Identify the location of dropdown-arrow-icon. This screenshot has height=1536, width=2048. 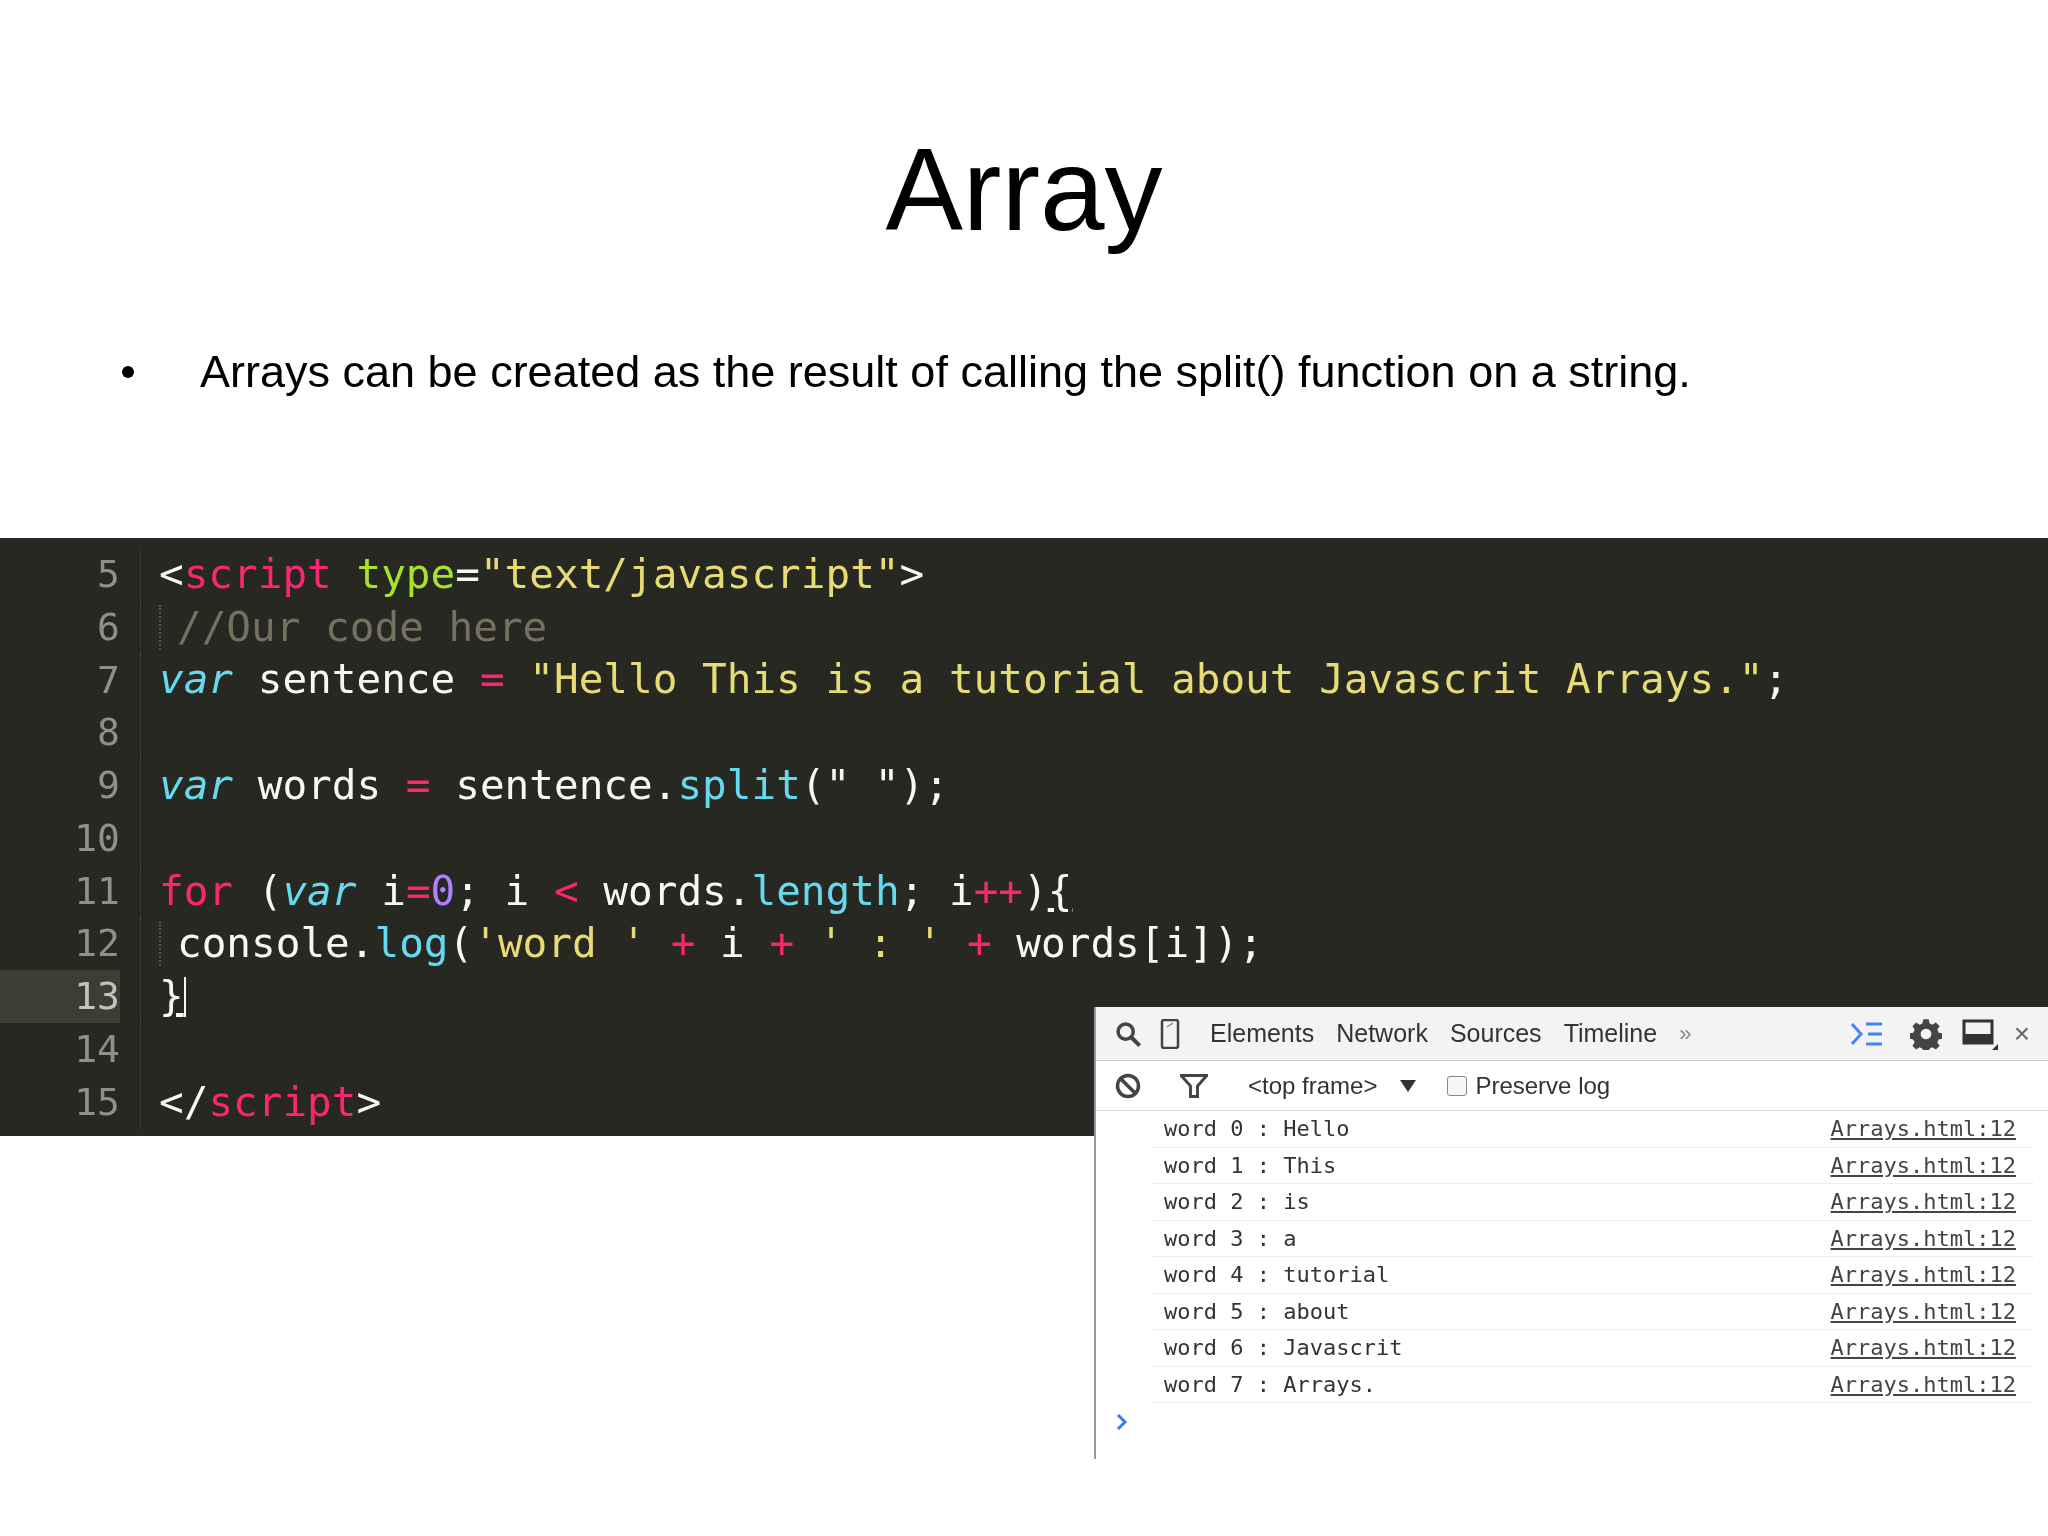
(1408, 1085).